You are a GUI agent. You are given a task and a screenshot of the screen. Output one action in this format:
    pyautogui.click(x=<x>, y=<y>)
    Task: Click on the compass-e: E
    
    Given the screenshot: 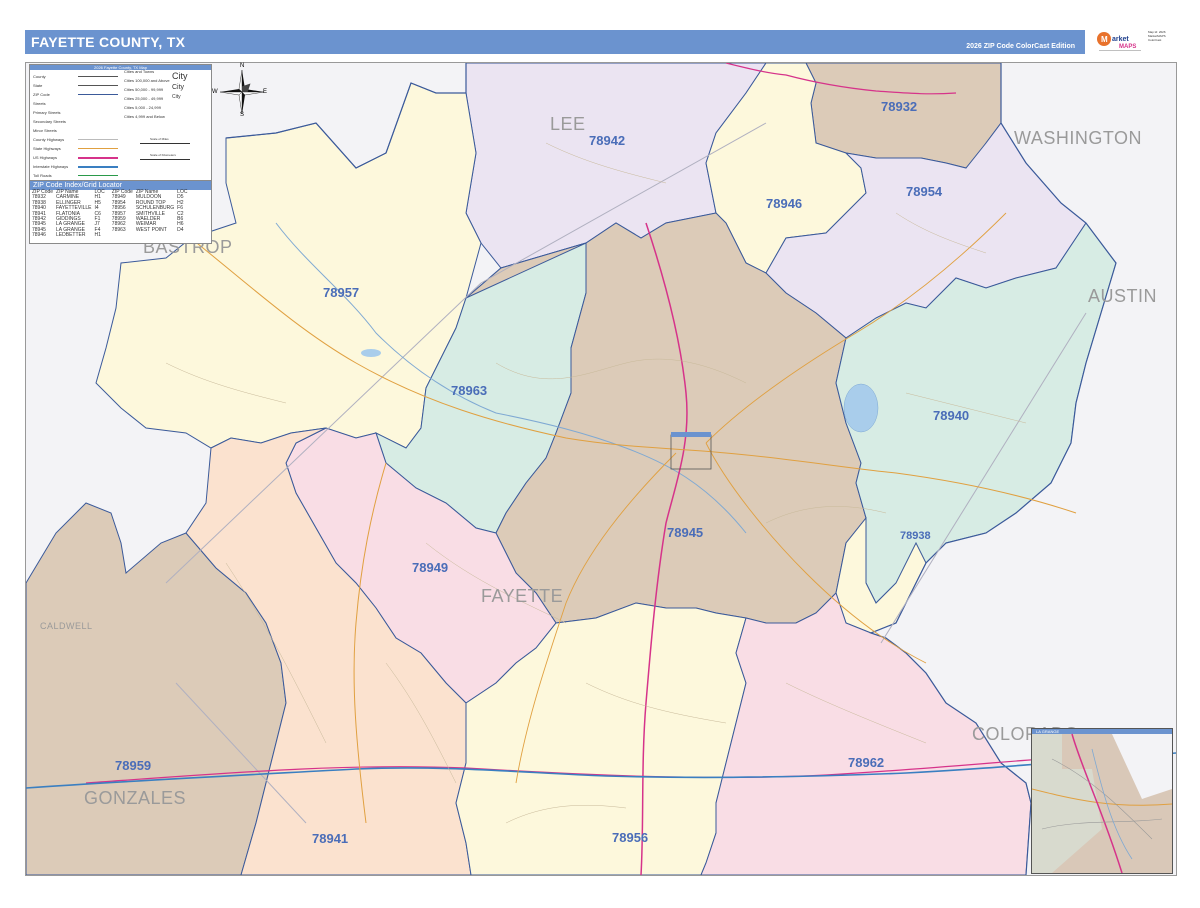 What is the action you would take?
    pyautogui.click(x=265, y=92)
    